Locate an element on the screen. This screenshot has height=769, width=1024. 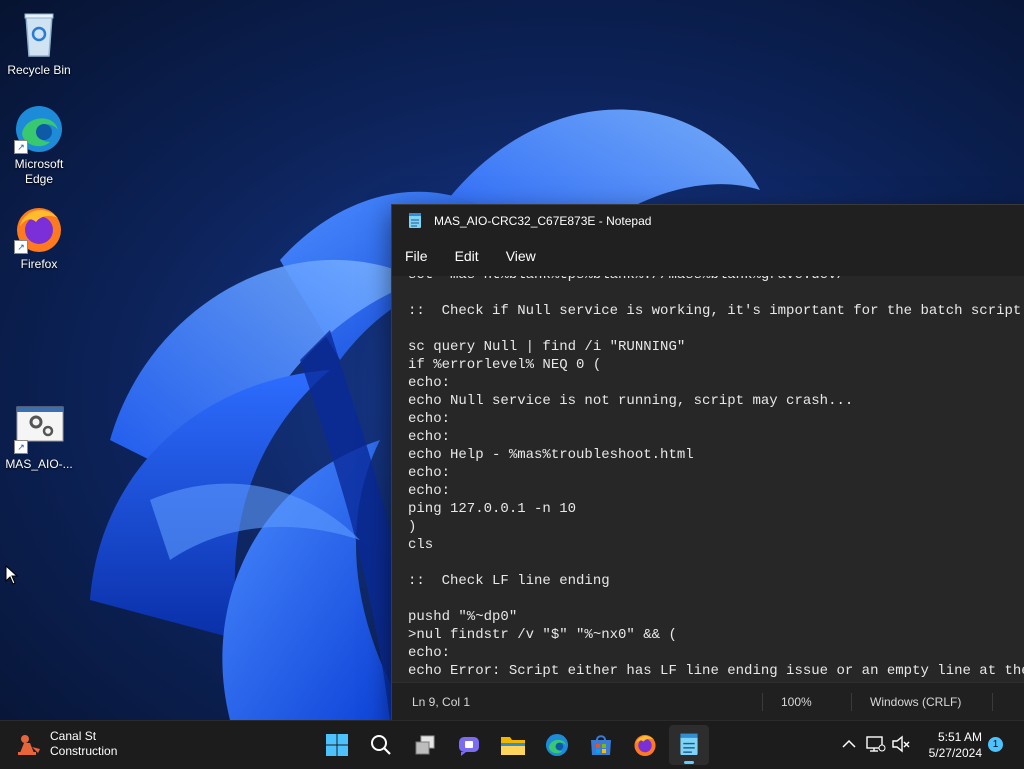
chat-icon is located at coordinates (469, 746).